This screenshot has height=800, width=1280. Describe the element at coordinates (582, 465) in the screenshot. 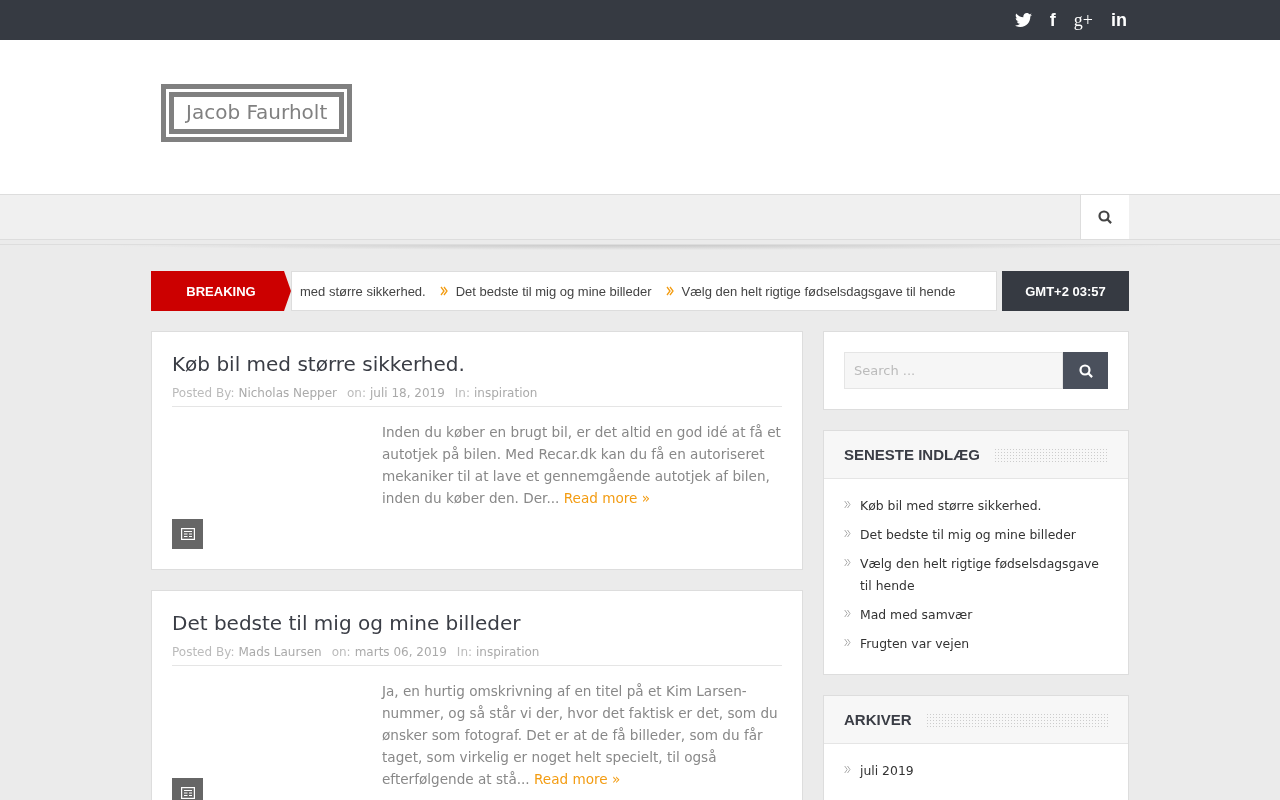

I see `post-excerpt: Inden du køber en brugt bil, er det altid en god idé at få et autotjek på bilen. Med Recar.dk kan du få en autoriseret mekaniker til at lave et gennemgående autotjek af bilen, inden du køber den. Der... Read more »` at that location.